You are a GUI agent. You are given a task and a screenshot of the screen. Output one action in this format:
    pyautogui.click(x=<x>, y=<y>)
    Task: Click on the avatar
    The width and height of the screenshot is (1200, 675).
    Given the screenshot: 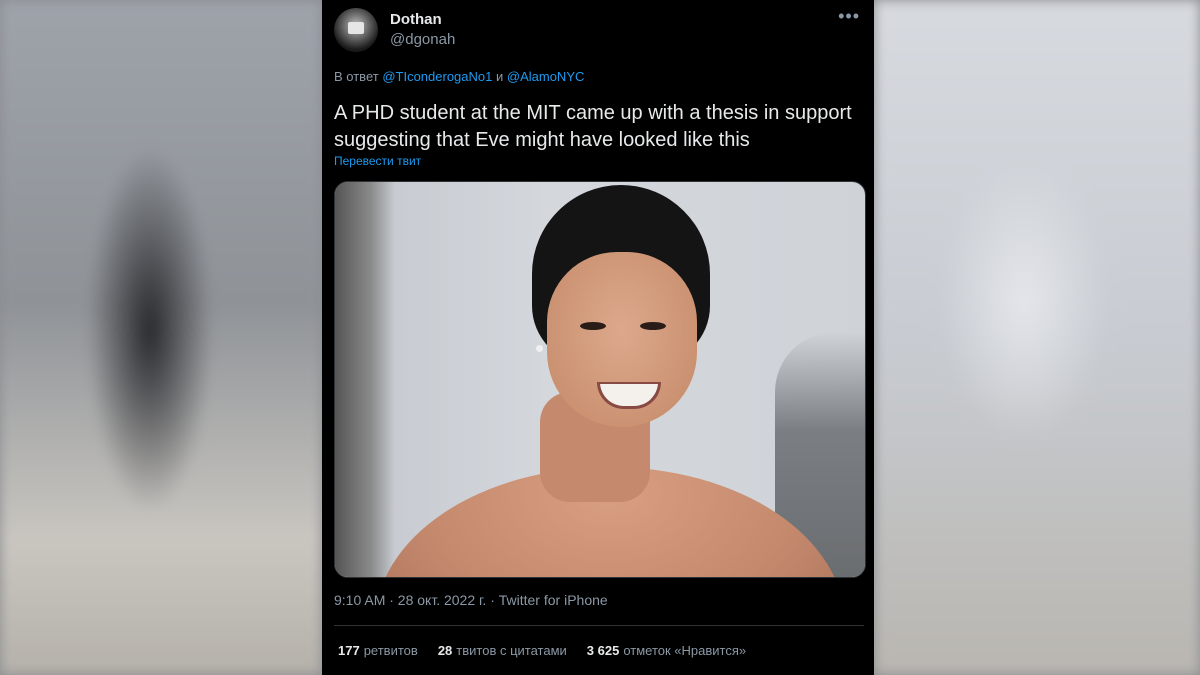 What is the action you would take?
    pyautogui.click(x=356, y=30)
    